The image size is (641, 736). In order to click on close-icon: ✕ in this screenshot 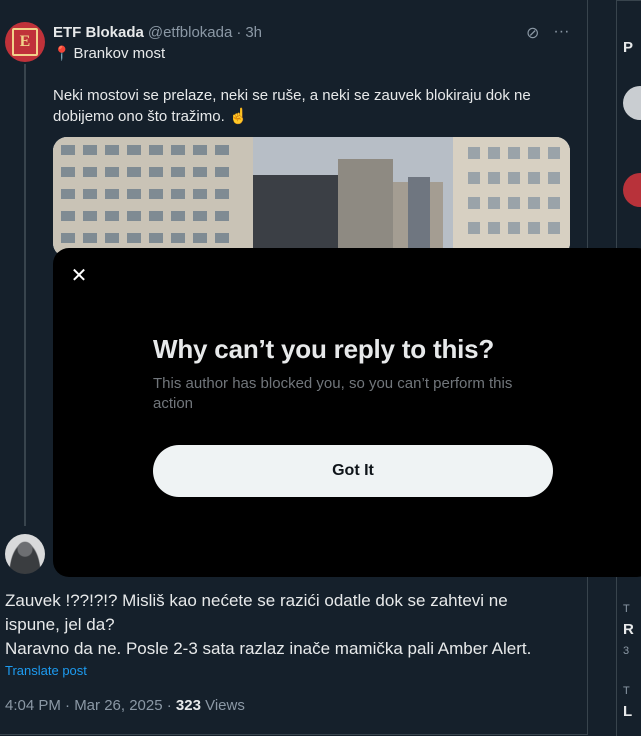, I will do `click(79, 276)`.